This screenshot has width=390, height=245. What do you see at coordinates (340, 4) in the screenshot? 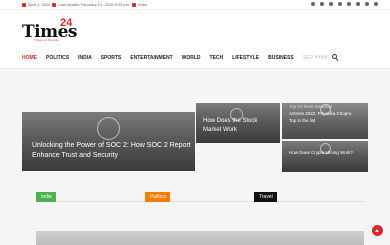
I see `linkedin-icon` at bounding box center [340, 4].